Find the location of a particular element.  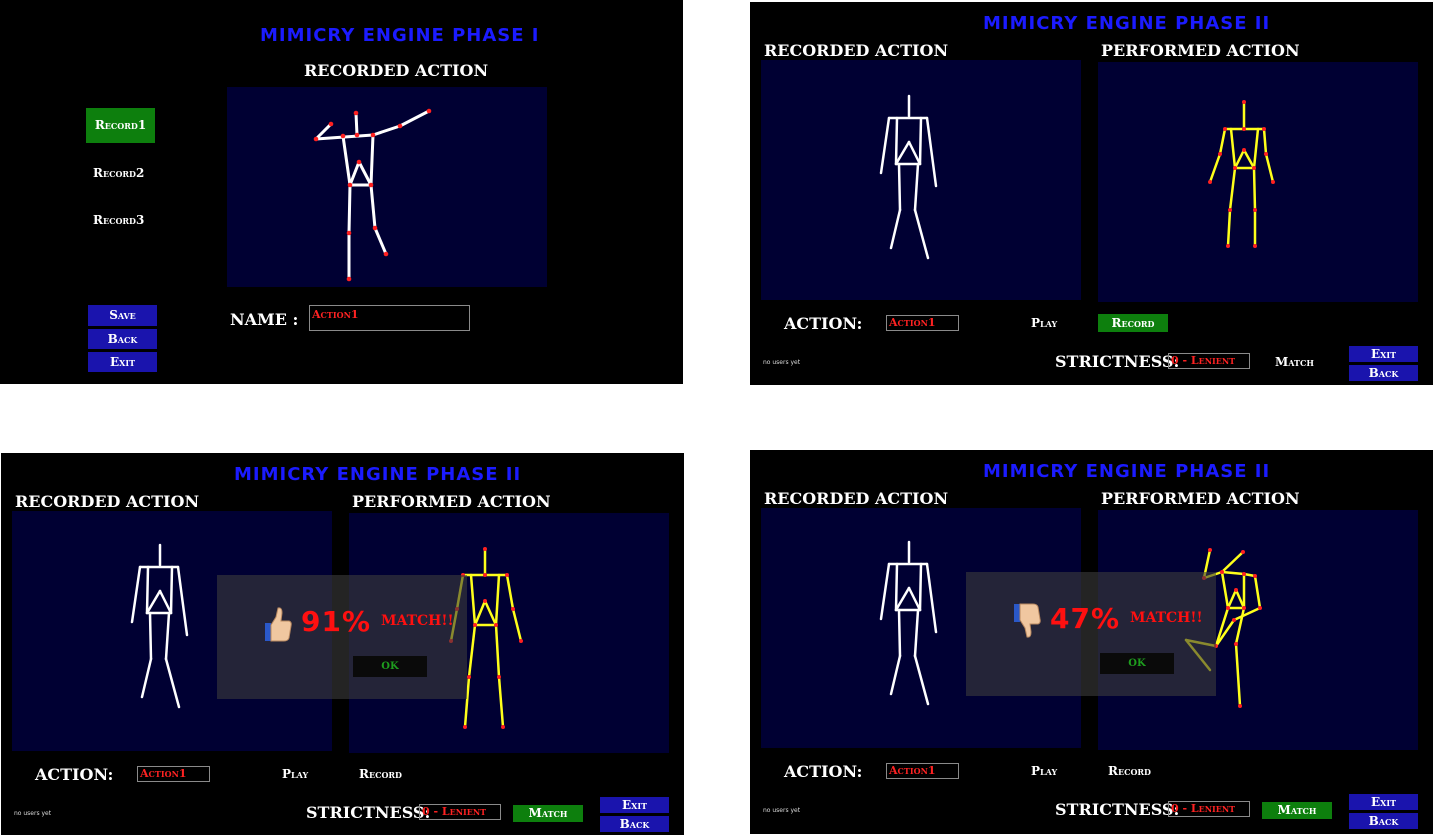

record3-button: Record3 is located at coordinates (118, 220).